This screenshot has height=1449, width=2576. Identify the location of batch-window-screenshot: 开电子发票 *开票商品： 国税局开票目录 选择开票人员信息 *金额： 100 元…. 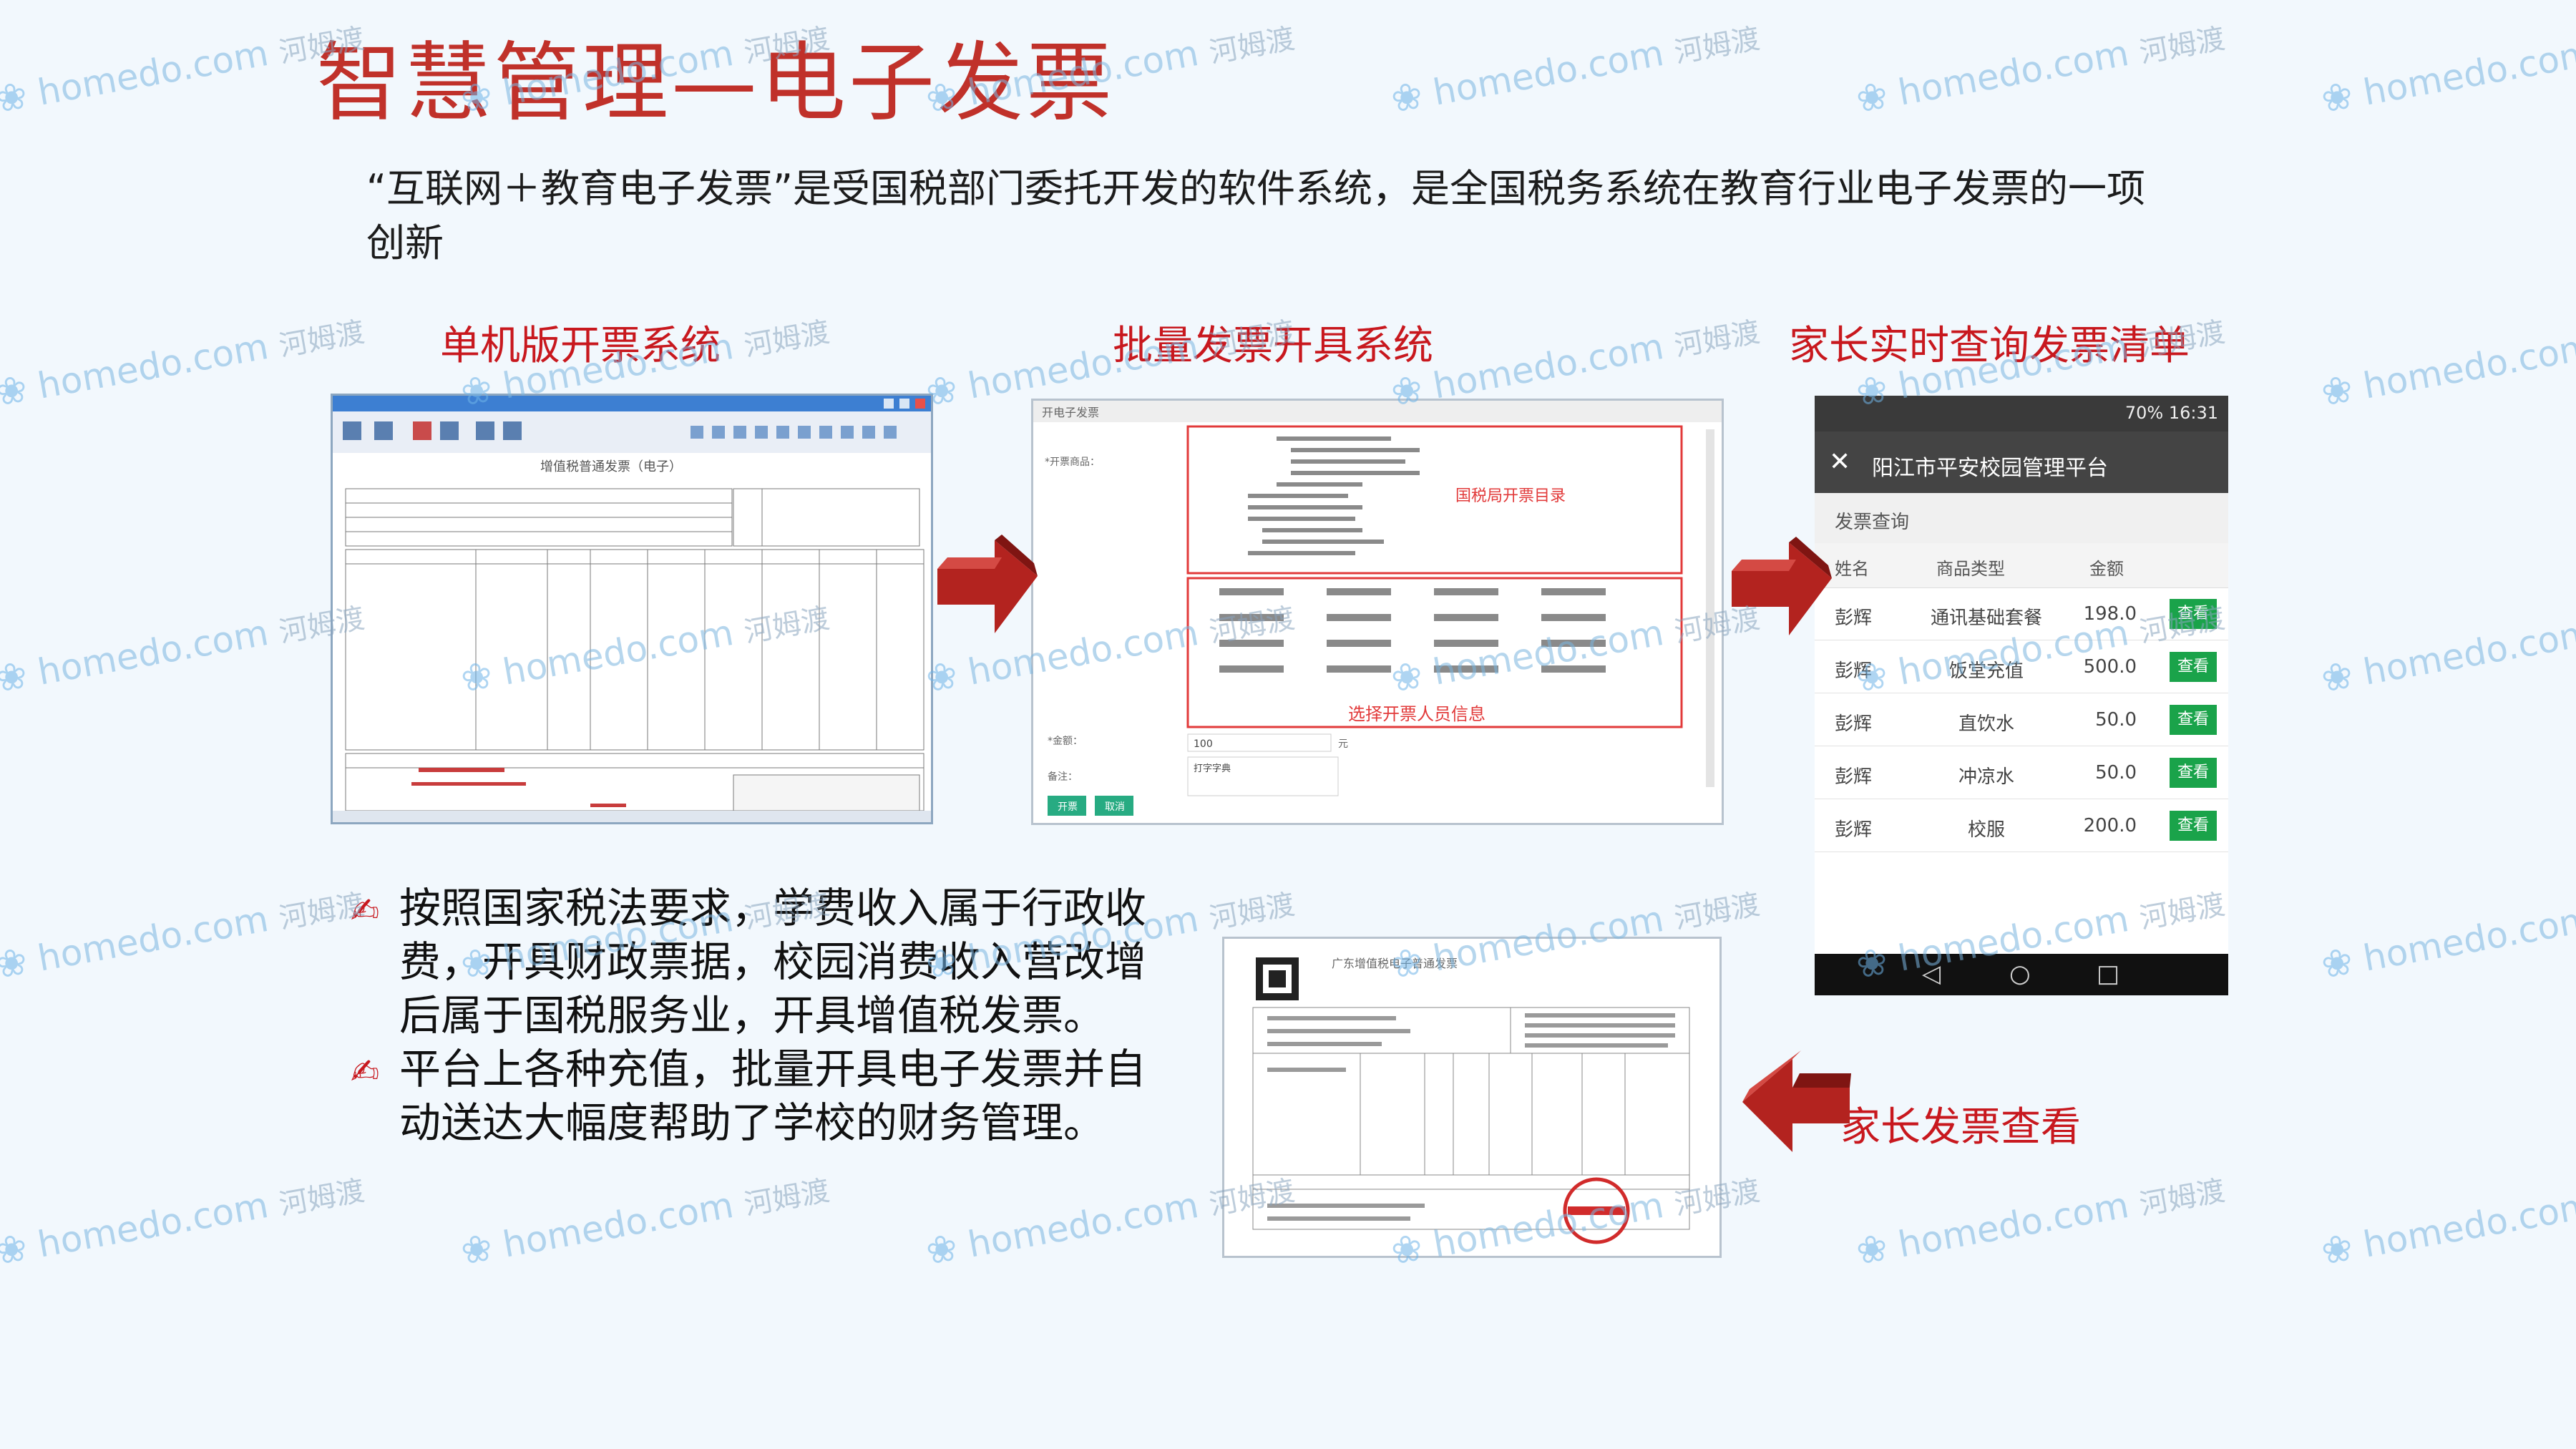
(1377, 612).